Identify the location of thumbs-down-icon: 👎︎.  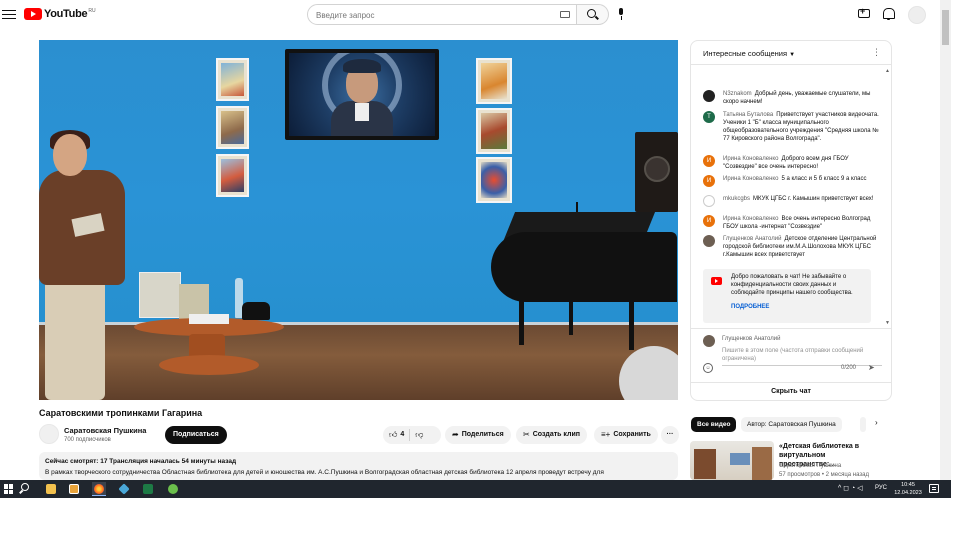
(419, 434).